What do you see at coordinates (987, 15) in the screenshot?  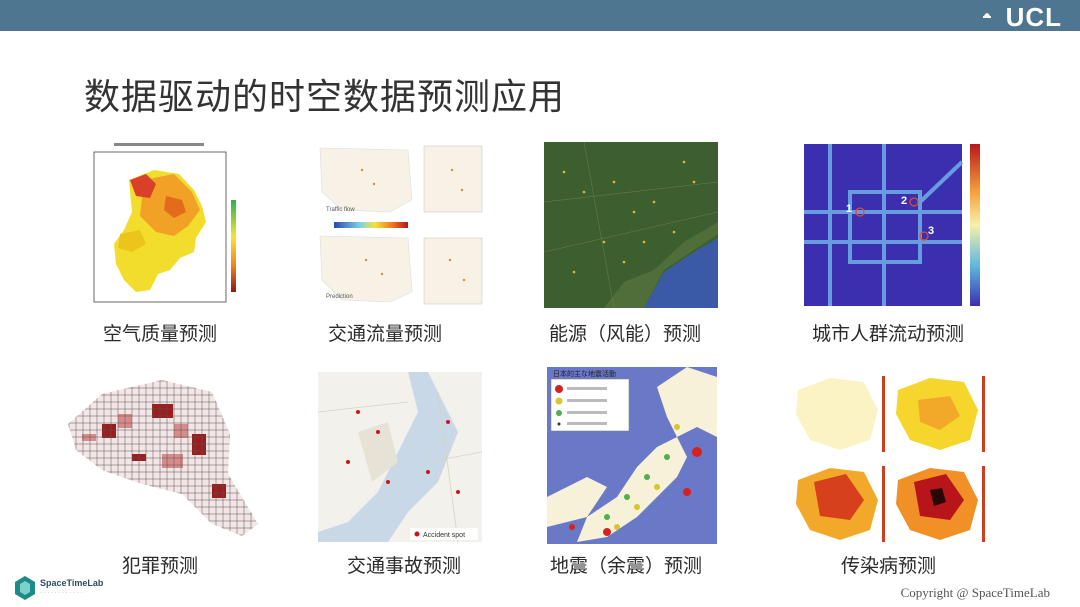 I see `ucl-dome-icon` at bounding box center [987, 15].